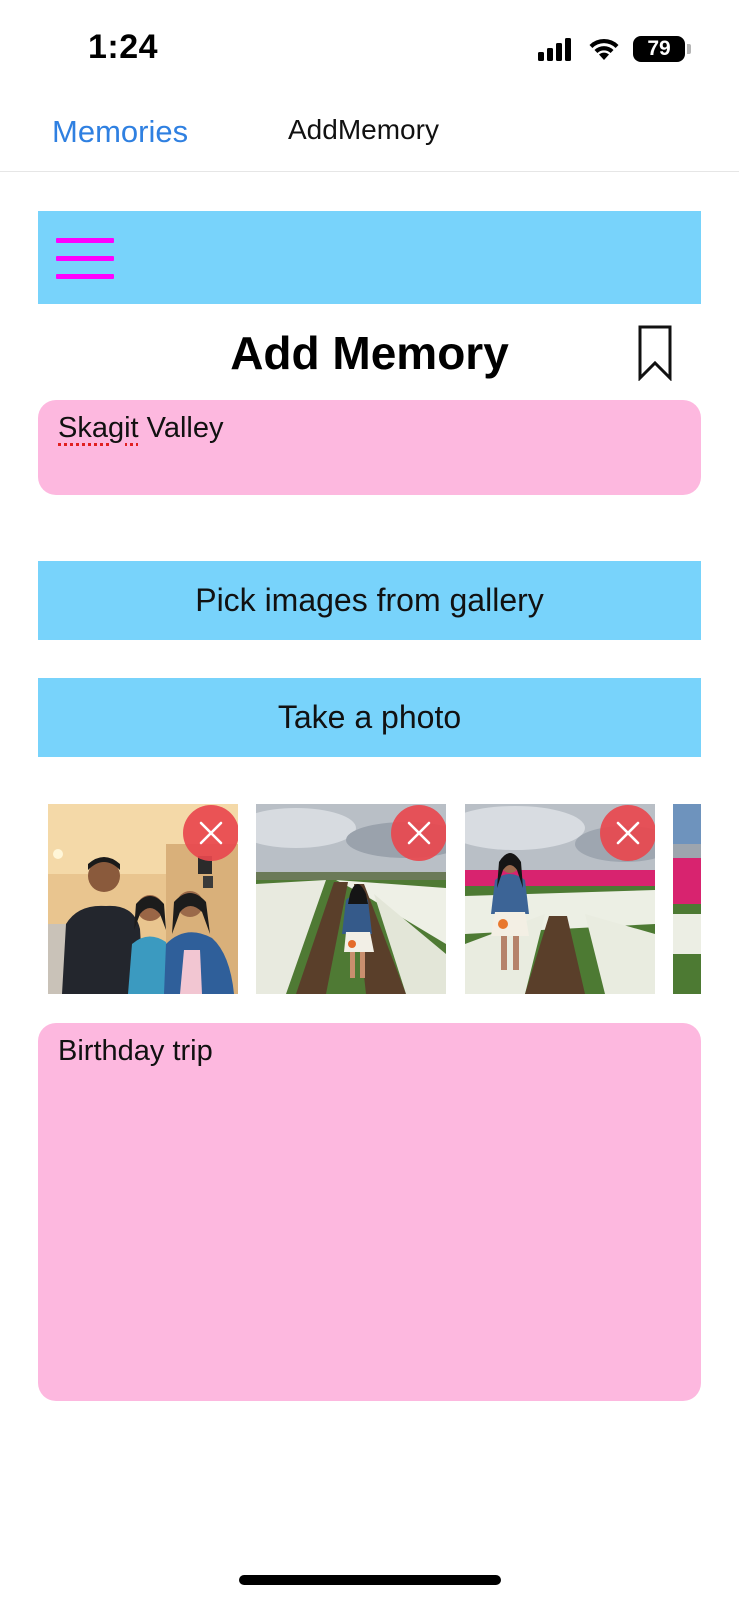 This screenshot has height=1600, width=739. I want to click on photo-strip, so click(369, 899).